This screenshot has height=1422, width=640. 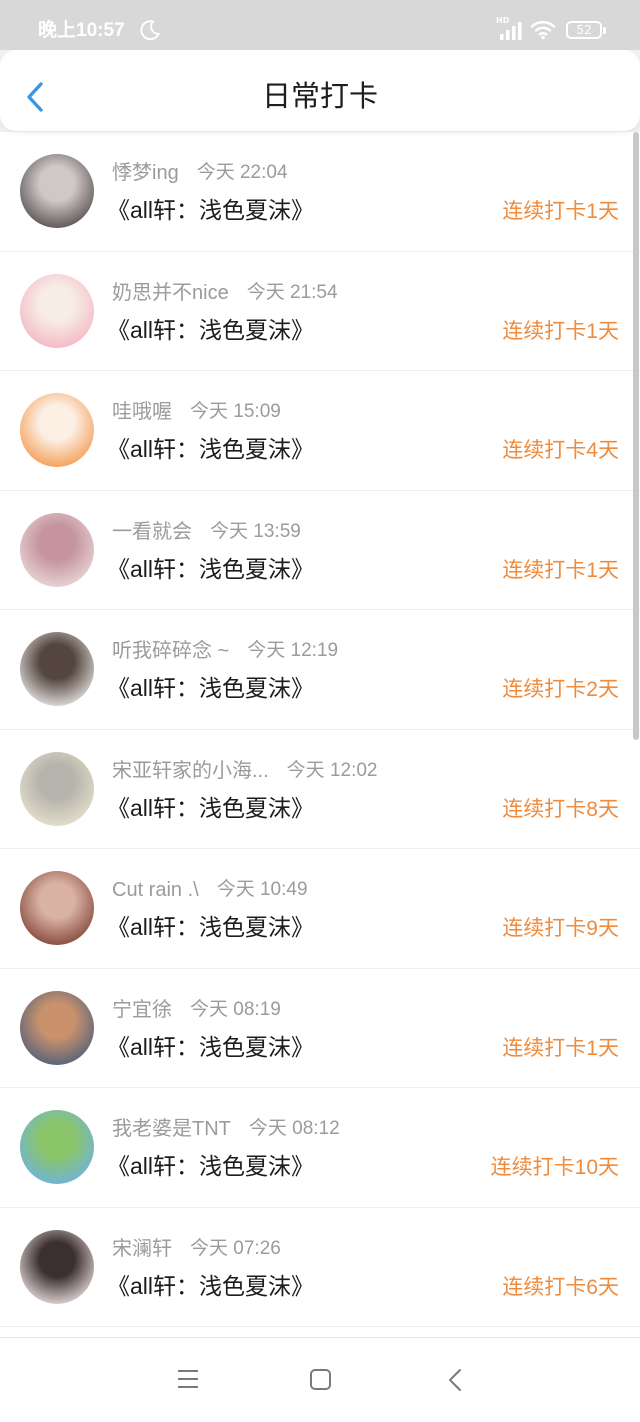 What do you see at coordinates (320, 192) in the screenshot?
I see `list-item: 悸梦ing 今天 22:04 《all轩：浅色夏沫》 连续打卡1天` at bounding box center [320, 192].